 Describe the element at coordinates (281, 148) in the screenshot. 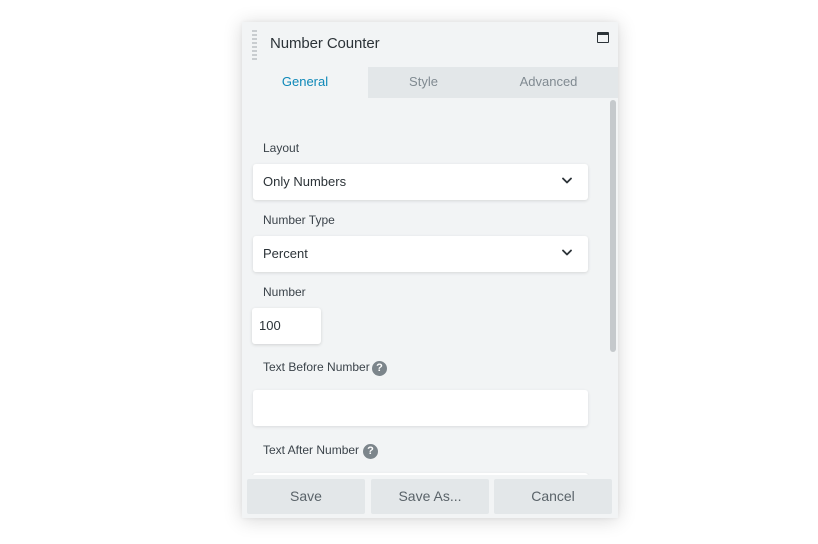

I see `layout-label: Layout` at that location.